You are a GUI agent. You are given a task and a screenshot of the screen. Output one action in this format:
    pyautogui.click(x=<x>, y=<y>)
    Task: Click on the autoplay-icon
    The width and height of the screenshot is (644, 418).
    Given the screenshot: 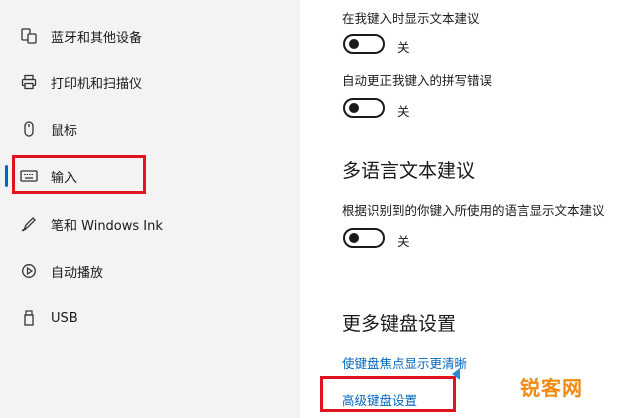 What is the action you would take?
    pyautogui.click(x=29, y=271)
    